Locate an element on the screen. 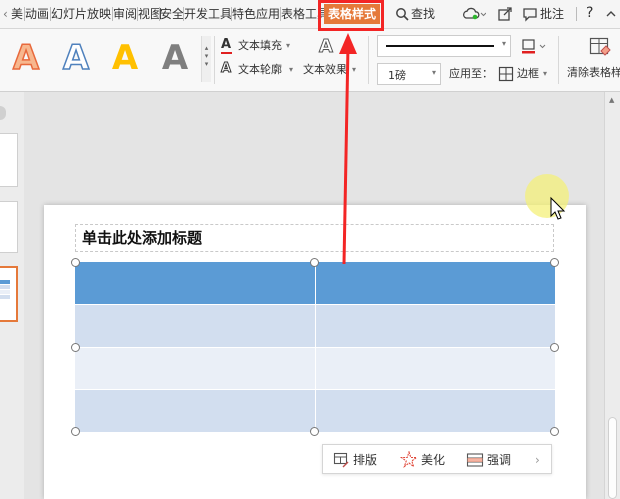  table-quick-toolbar: 排版 美化 强调 › is located at coordinates (437, 459).